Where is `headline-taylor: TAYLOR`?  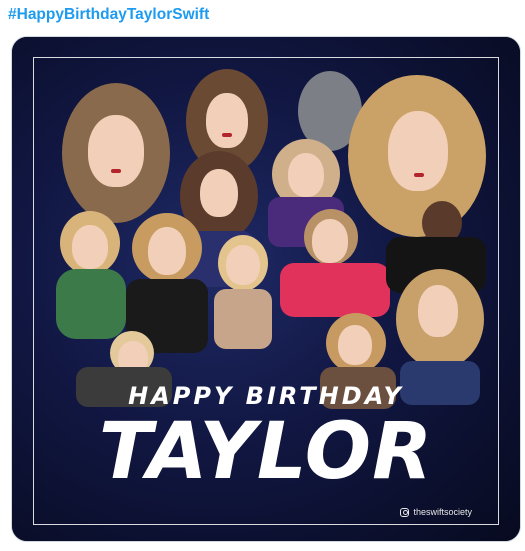
headline-taylor: TAYLOR is located at coordinates (266, 452).